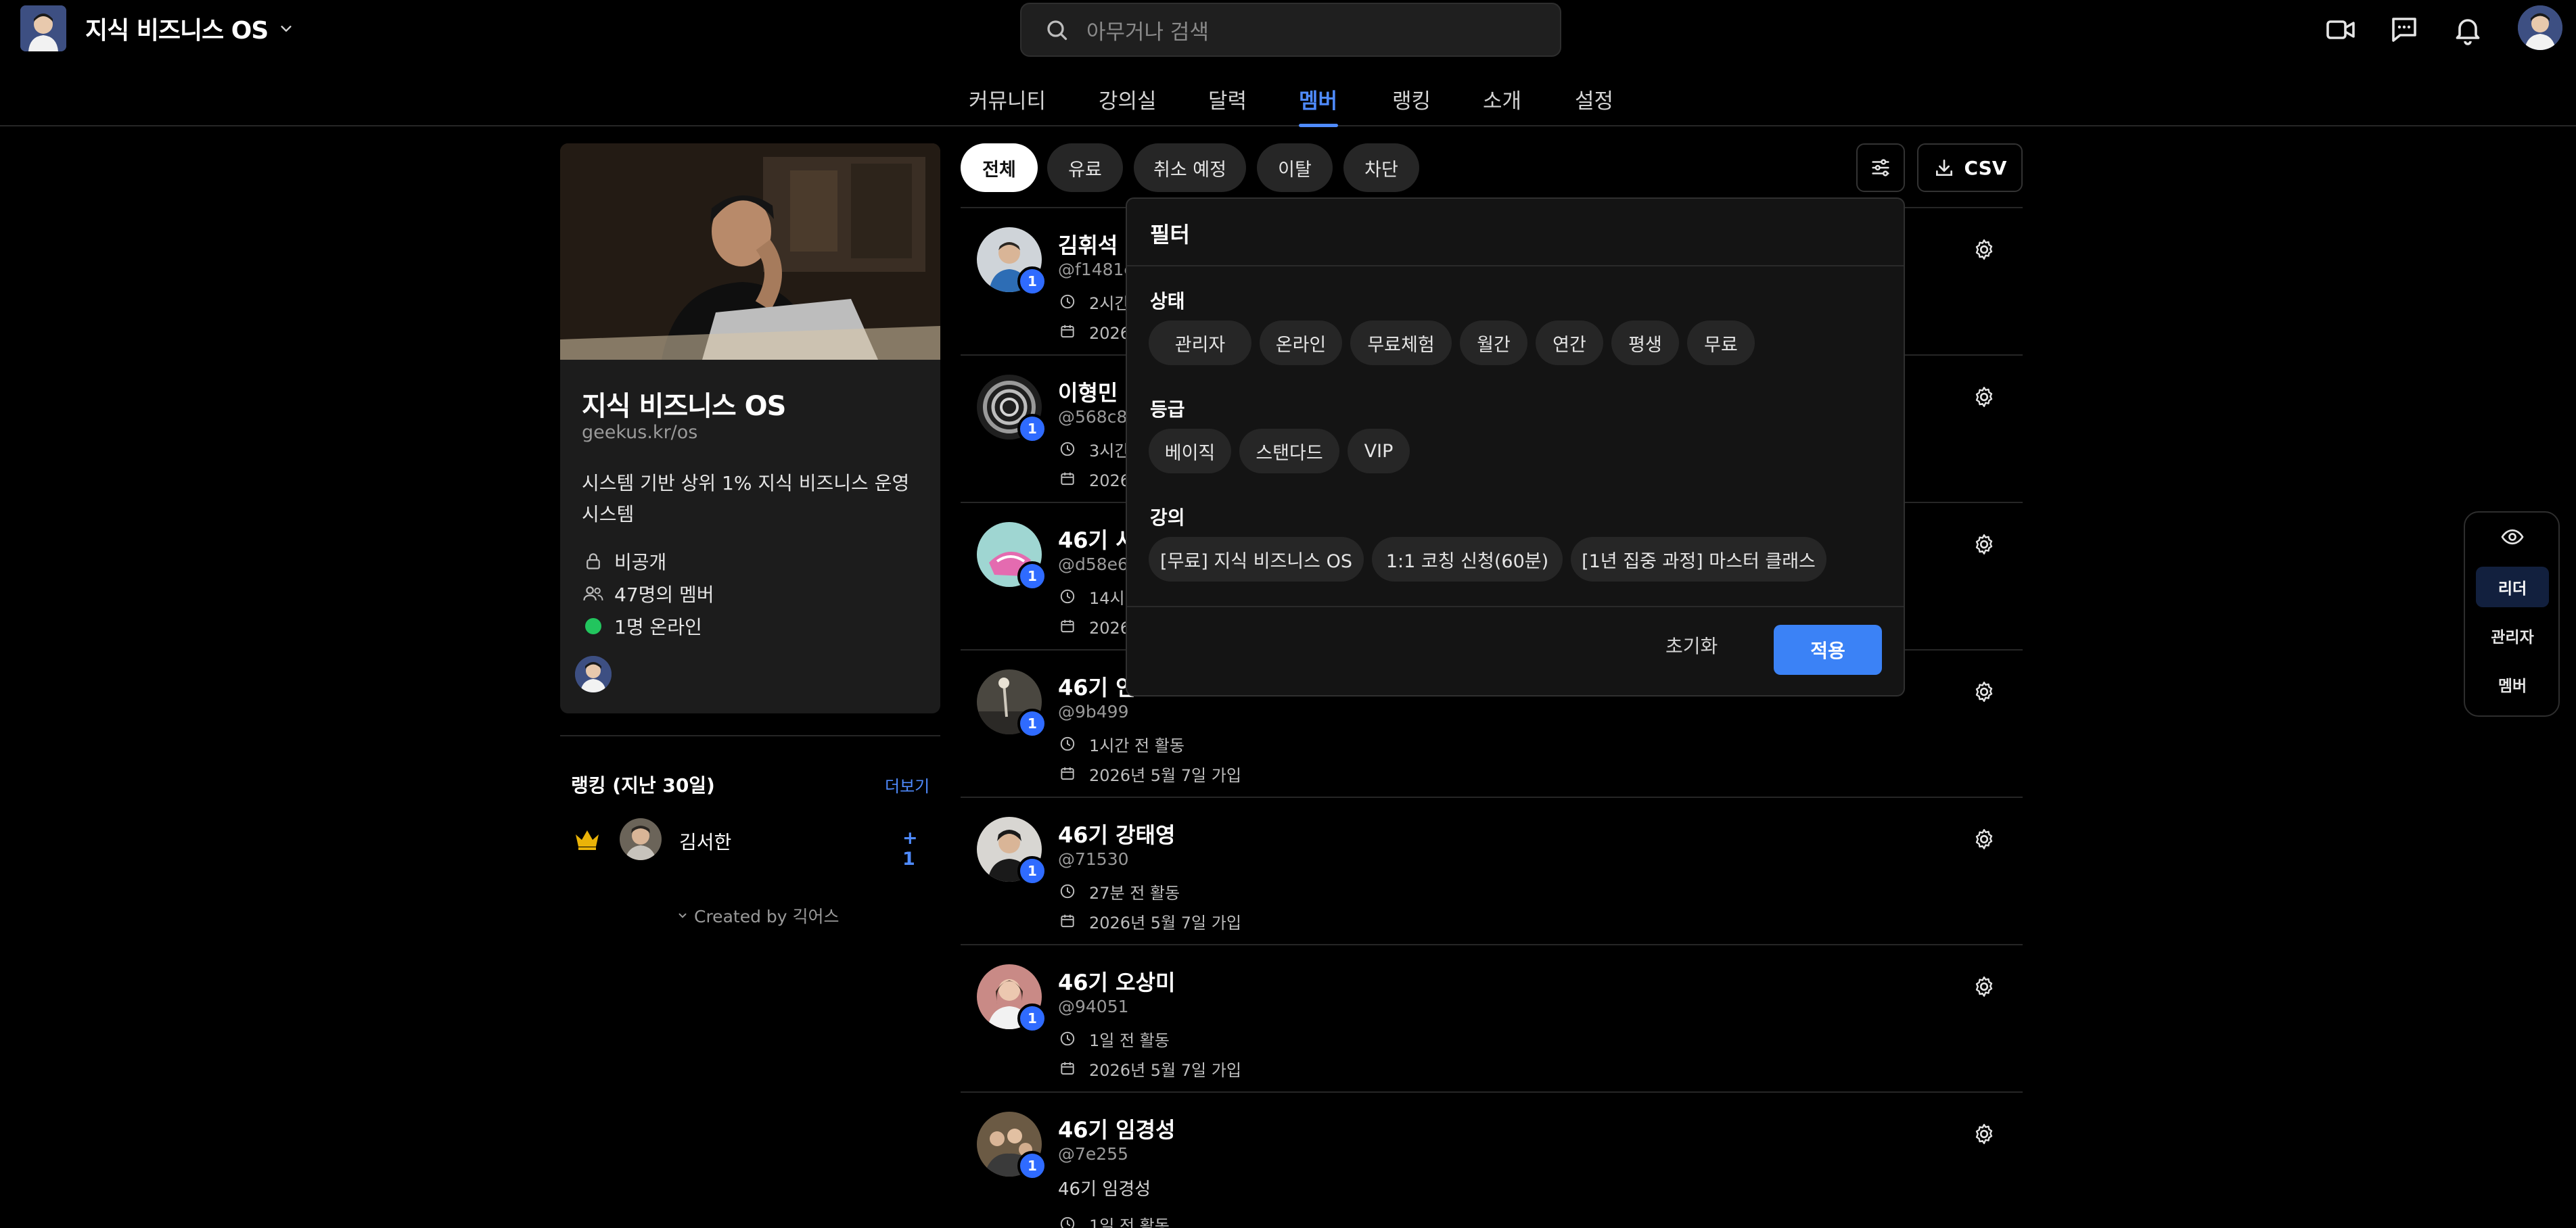 The image size is (2576, 1228). I want to click on community-switcher: 지식 비즈니스 OS, so click(157, 28).